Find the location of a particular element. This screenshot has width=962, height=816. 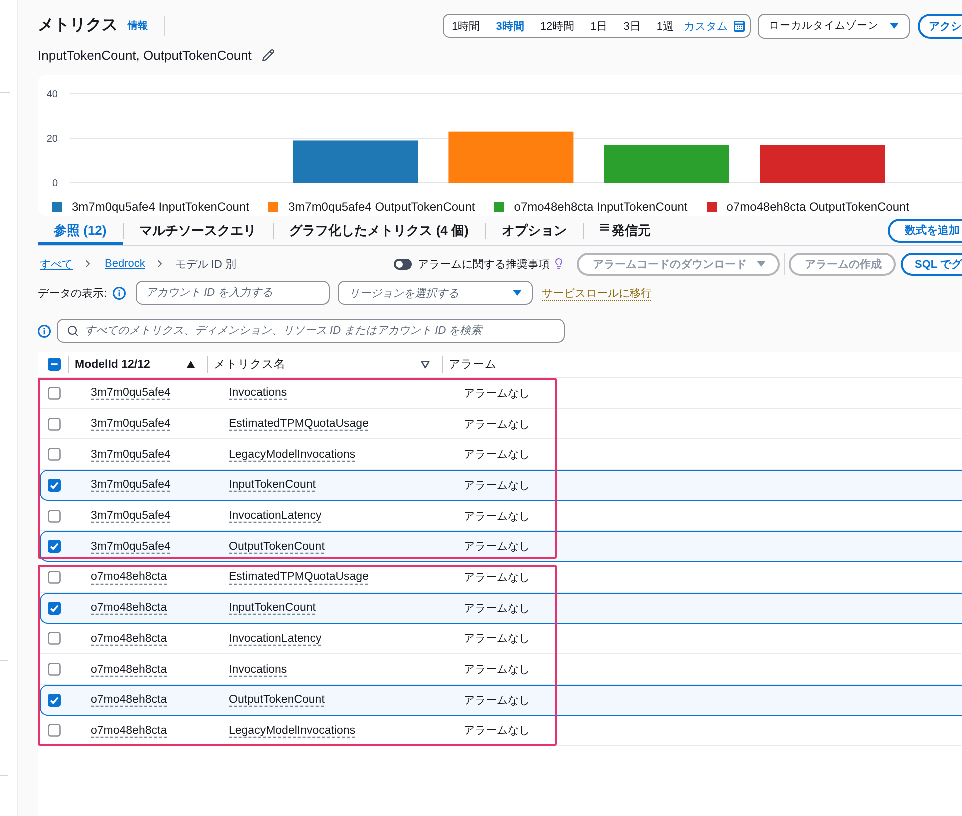

table-row: o7mo48eh8cta LegacyModelInvocations アラームなし is located at coordinates (501, 731).